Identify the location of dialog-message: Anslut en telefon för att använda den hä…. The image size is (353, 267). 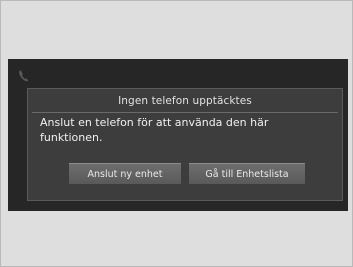
(154, 130).